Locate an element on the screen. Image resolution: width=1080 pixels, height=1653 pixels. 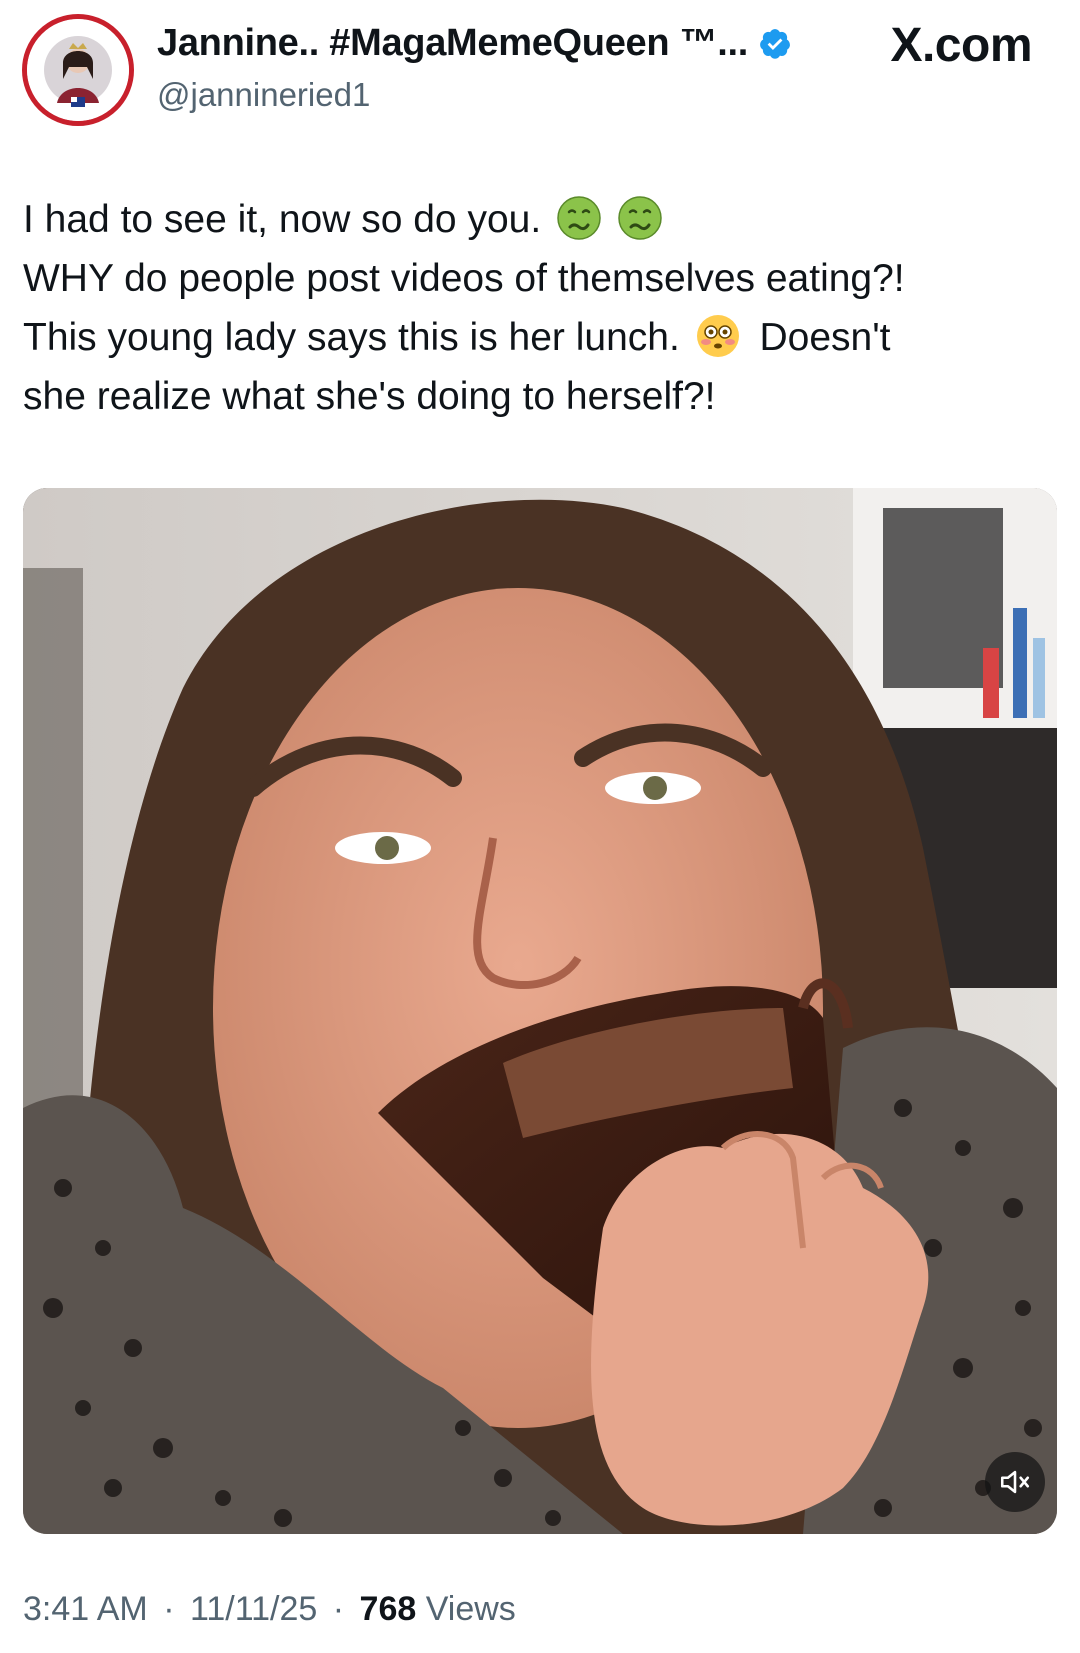
tweet-meta: 3:41 AM · 11/11/25 · 768 Views is located at coordinates (269, 1609).